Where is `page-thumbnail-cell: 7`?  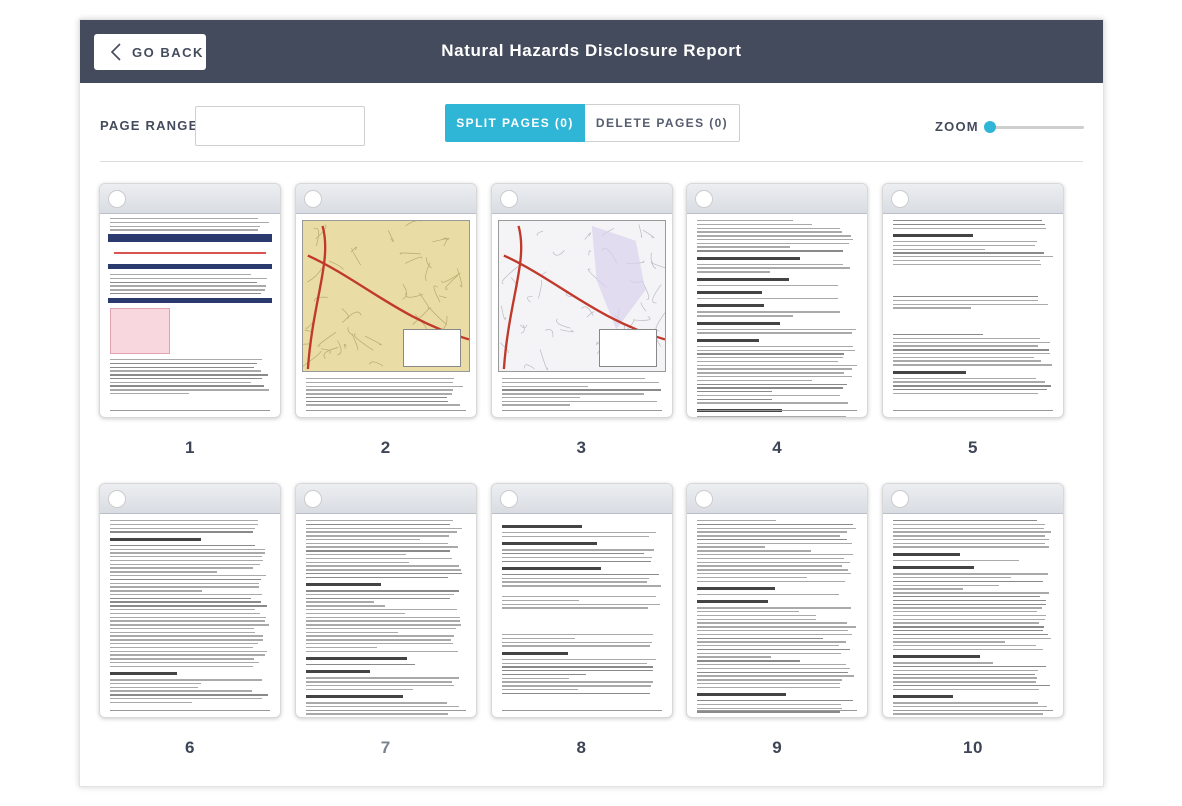
page-thumbnail-cell: 7 is located at coordinates (385, 633).